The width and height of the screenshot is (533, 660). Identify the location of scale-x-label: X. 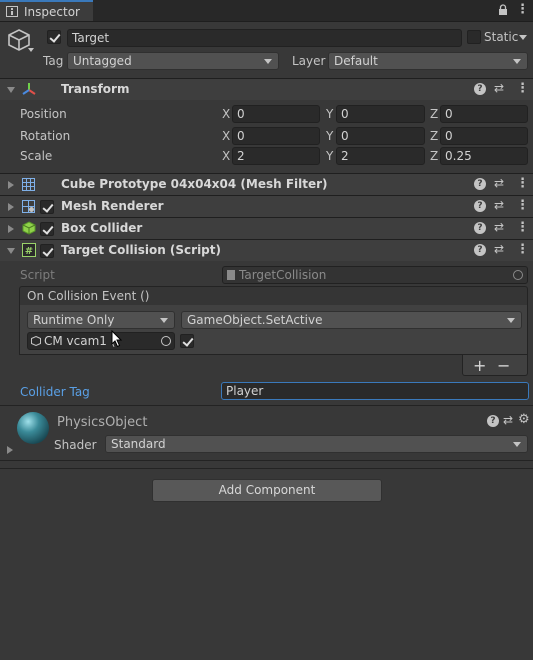
(226, 156).